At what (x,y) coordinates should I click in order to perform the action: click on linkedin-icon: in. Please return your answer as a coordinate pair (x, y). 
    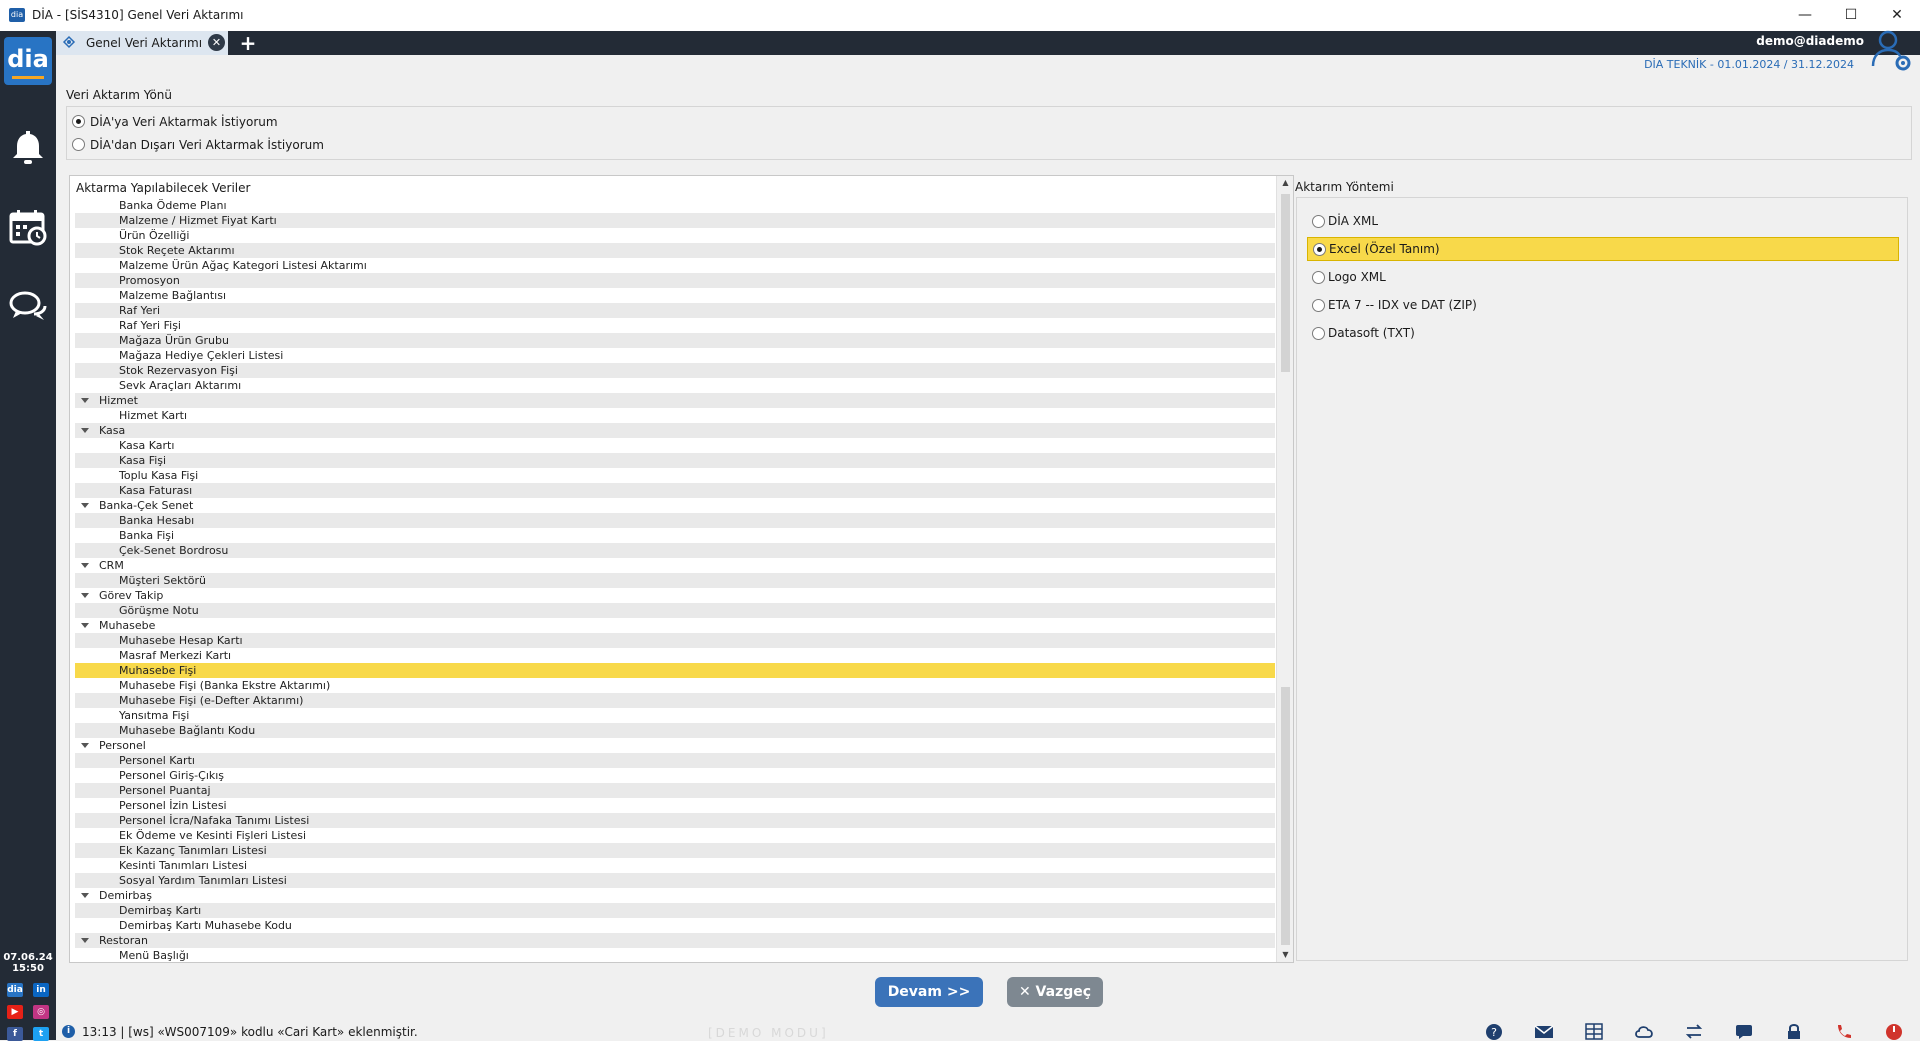
    Looking at the image, I should click on (41, 990).